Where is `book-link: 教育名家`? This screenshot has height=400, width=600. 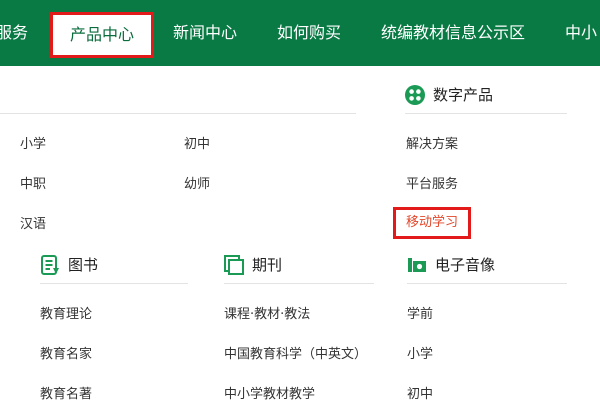 book-link: 教育名家 is located at coordinates (66, 355).